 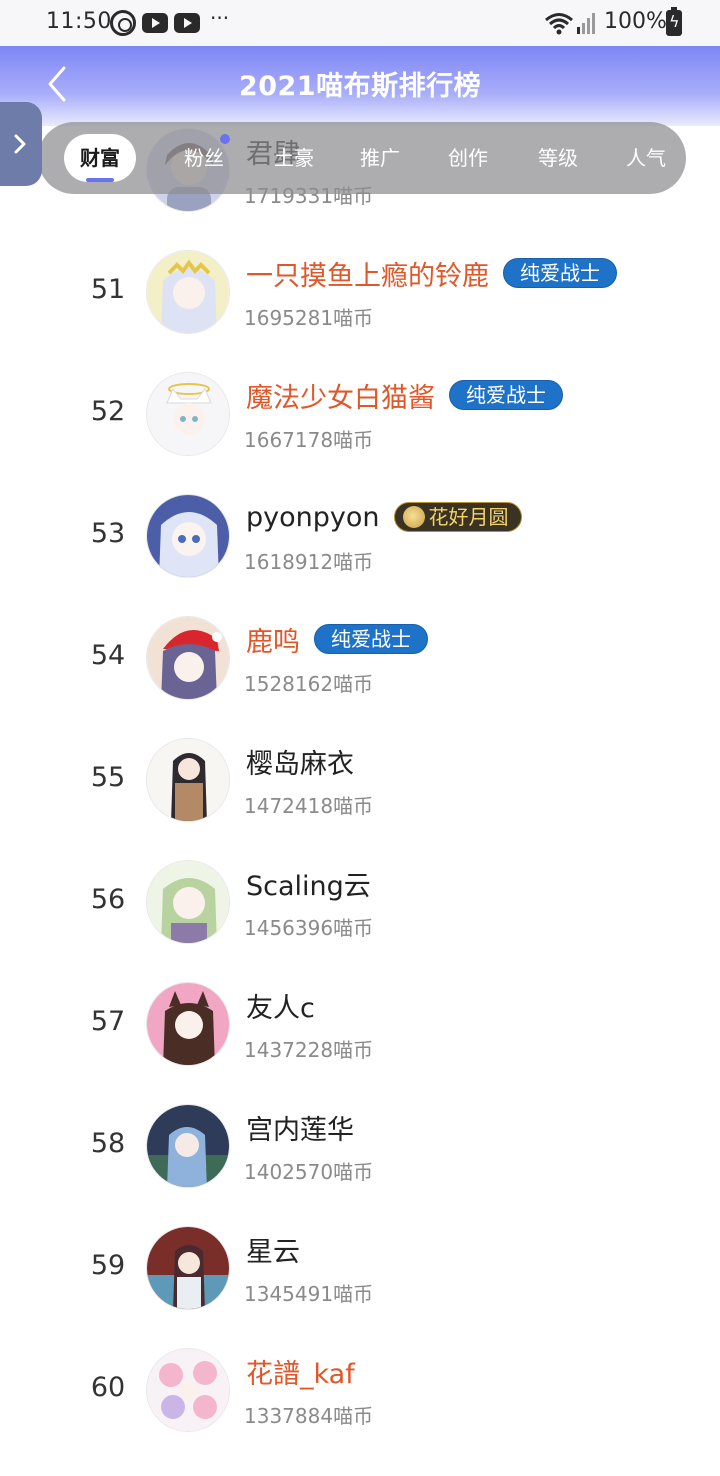 I want to click on battery-percent: 100%, so click(x=635, y=21).